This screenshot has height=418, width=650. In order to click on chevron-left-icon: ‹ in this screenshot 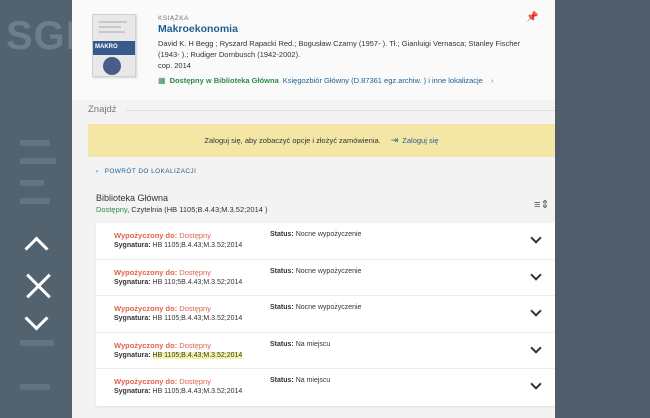, I will do `click(97, 171)`.